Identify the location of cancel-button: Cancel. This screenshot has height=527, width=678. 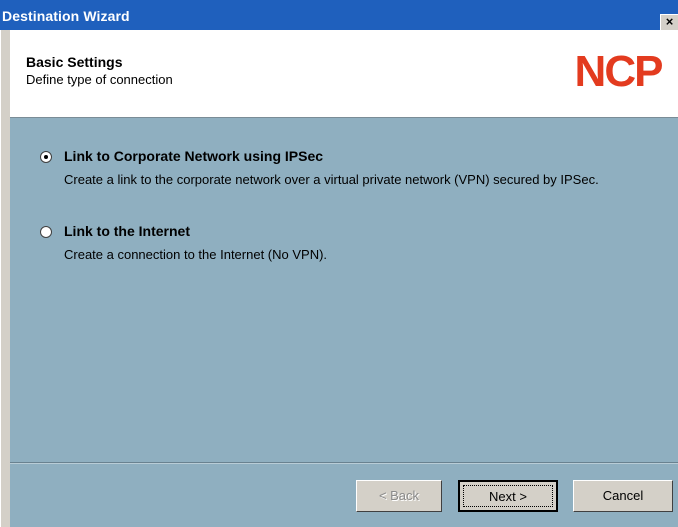
(623, 496).